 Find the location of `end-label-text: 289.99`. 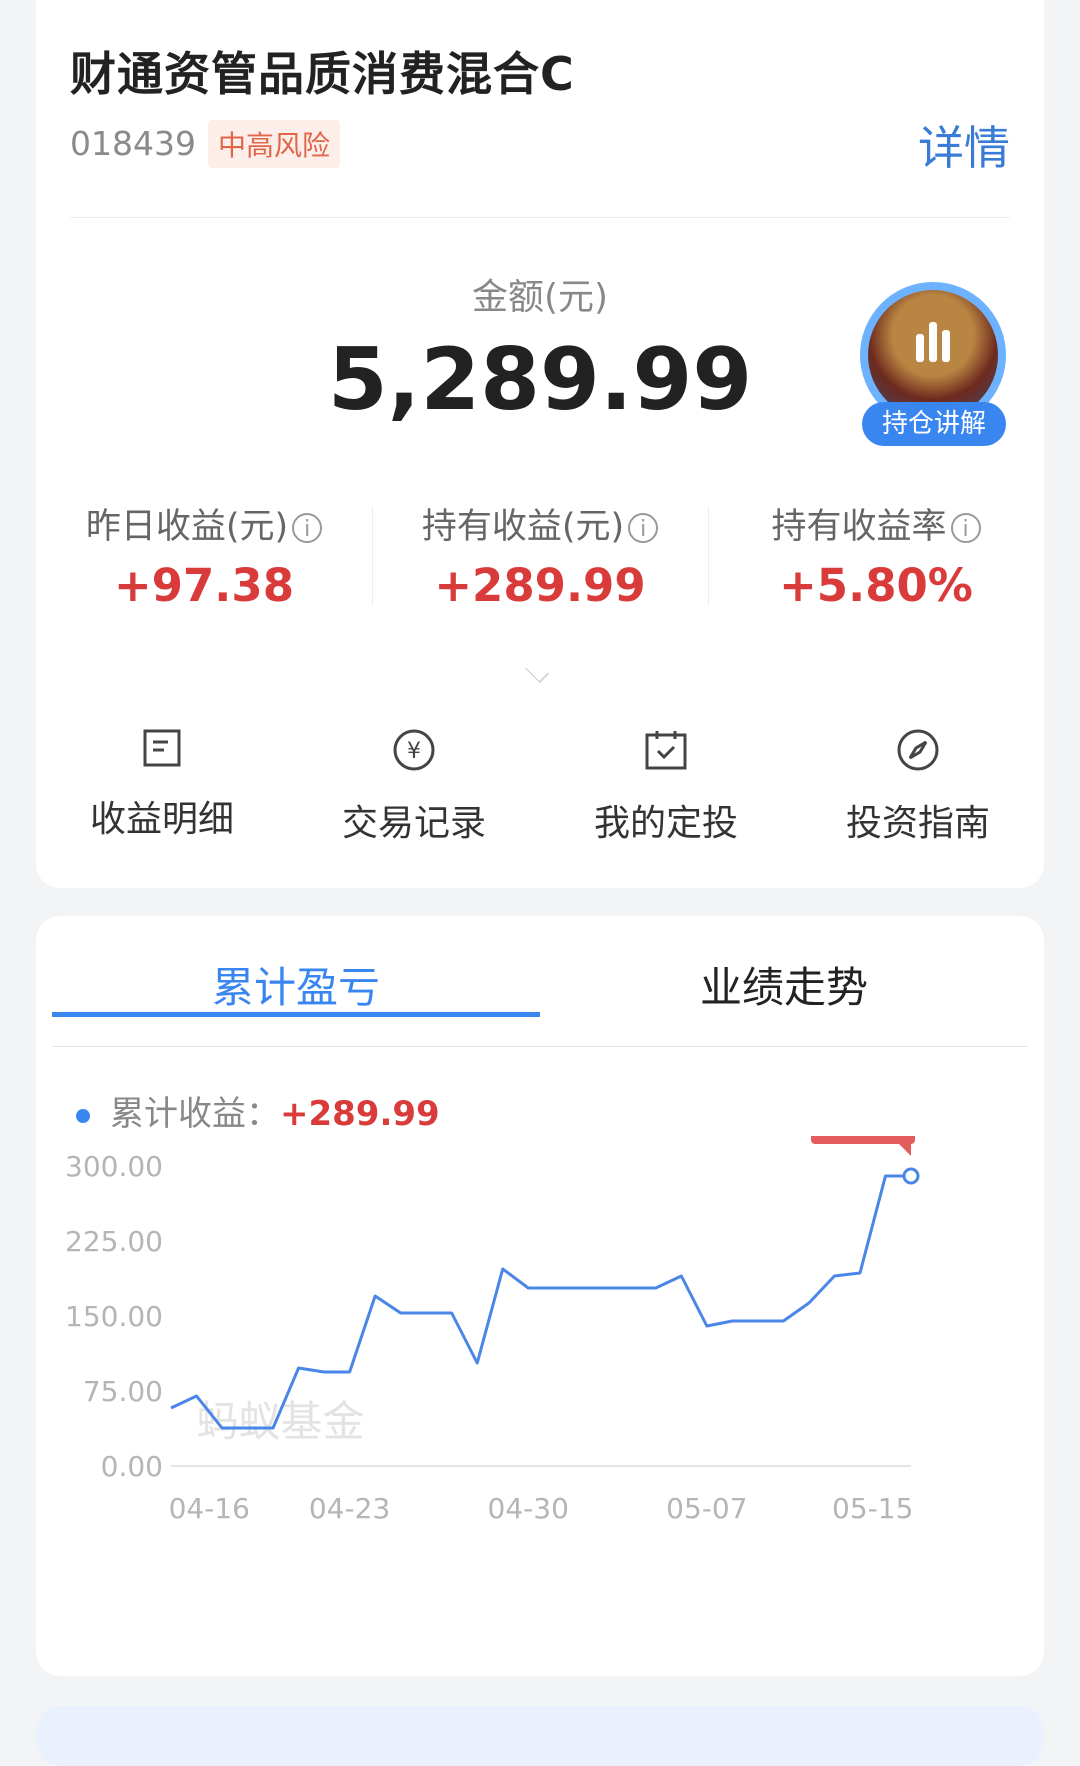

end-label-text: 289.99 is located at coordinates (863, 1137).